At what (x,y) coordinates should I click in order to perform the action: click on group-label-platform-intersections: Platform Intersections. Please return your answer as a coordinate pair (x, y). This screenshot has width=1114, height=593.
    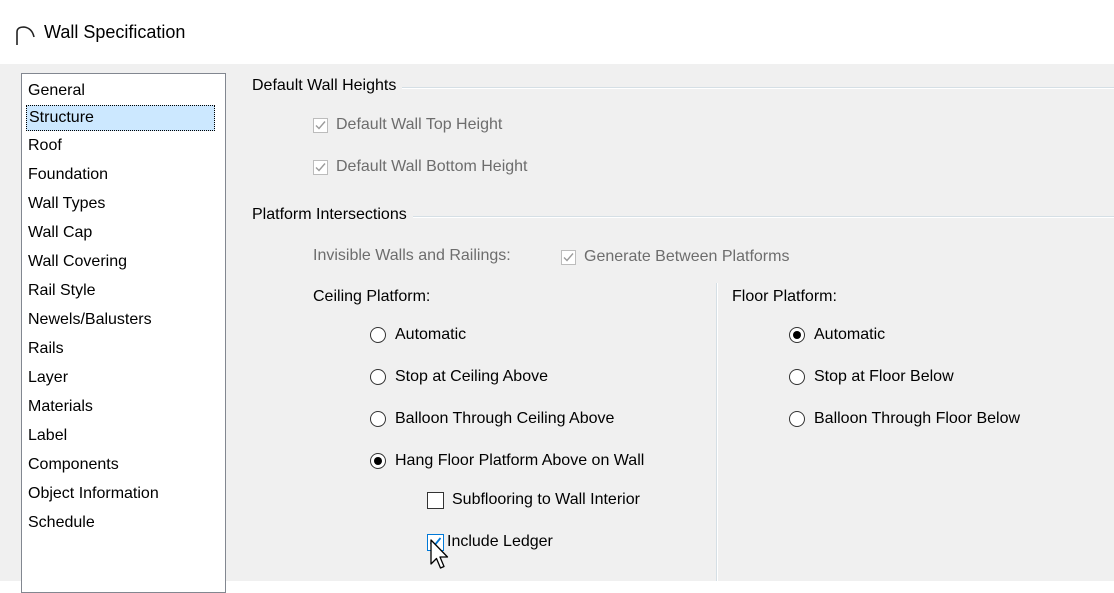
    Looking at the image, I should click on (332, 215).